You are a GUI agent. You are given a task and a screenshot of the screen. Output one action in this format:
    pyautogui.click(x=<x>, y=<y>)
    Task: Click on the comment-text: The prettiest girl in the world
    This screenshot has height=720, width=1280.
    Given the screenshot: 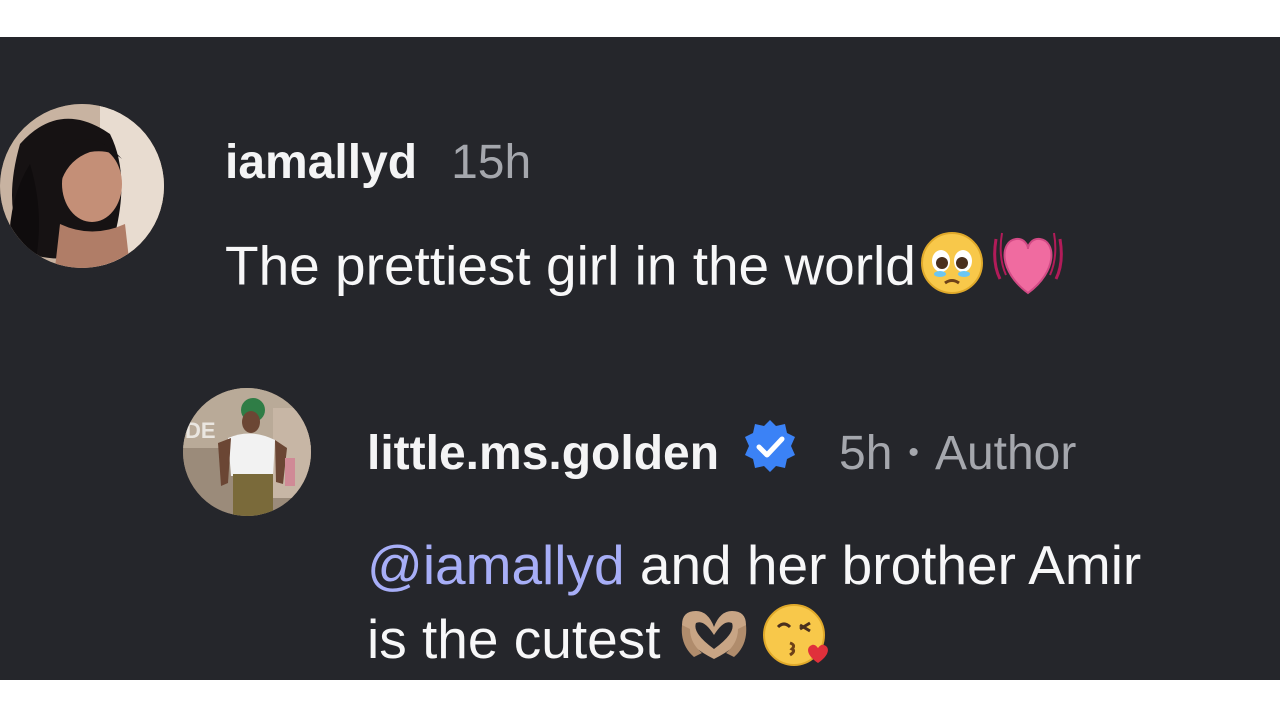 What is the action you would take?
    pyautogui.click(x=646, y=270)
    